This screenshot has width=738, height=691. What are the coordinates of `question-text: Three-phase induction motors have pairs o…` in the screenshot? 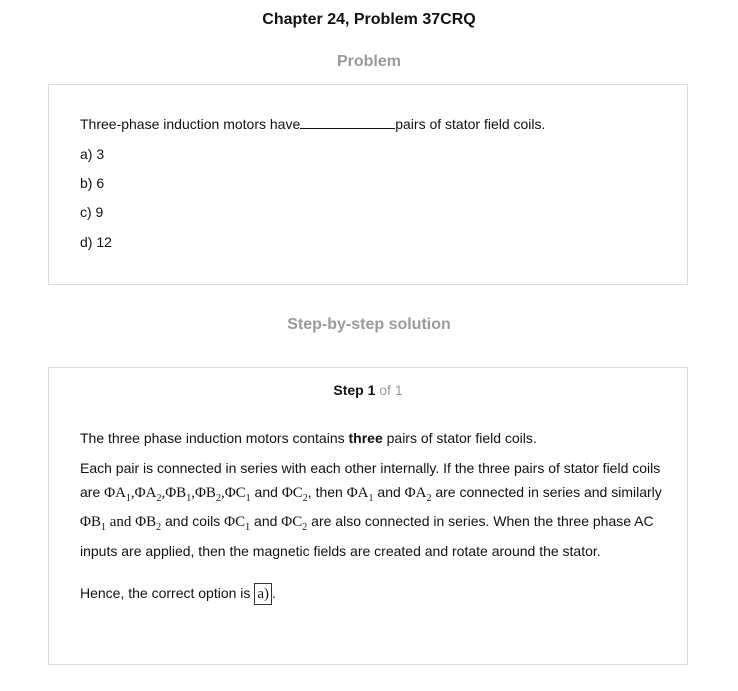 It's located at (312, 124).